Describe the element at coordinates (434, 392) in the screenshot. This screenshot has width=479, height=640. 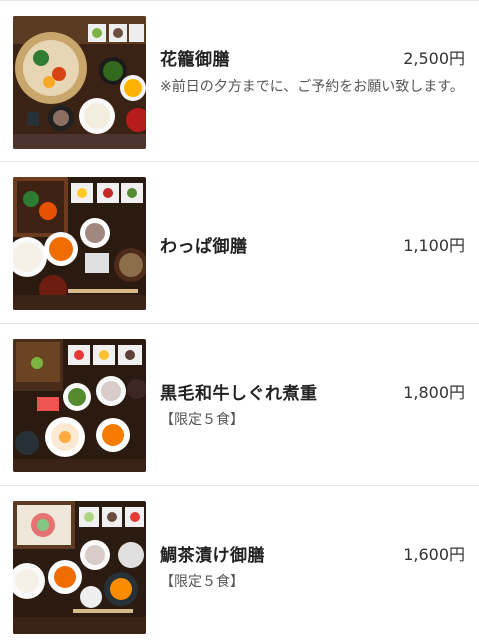
I see `menu-item-price: 1,800円` at that location.